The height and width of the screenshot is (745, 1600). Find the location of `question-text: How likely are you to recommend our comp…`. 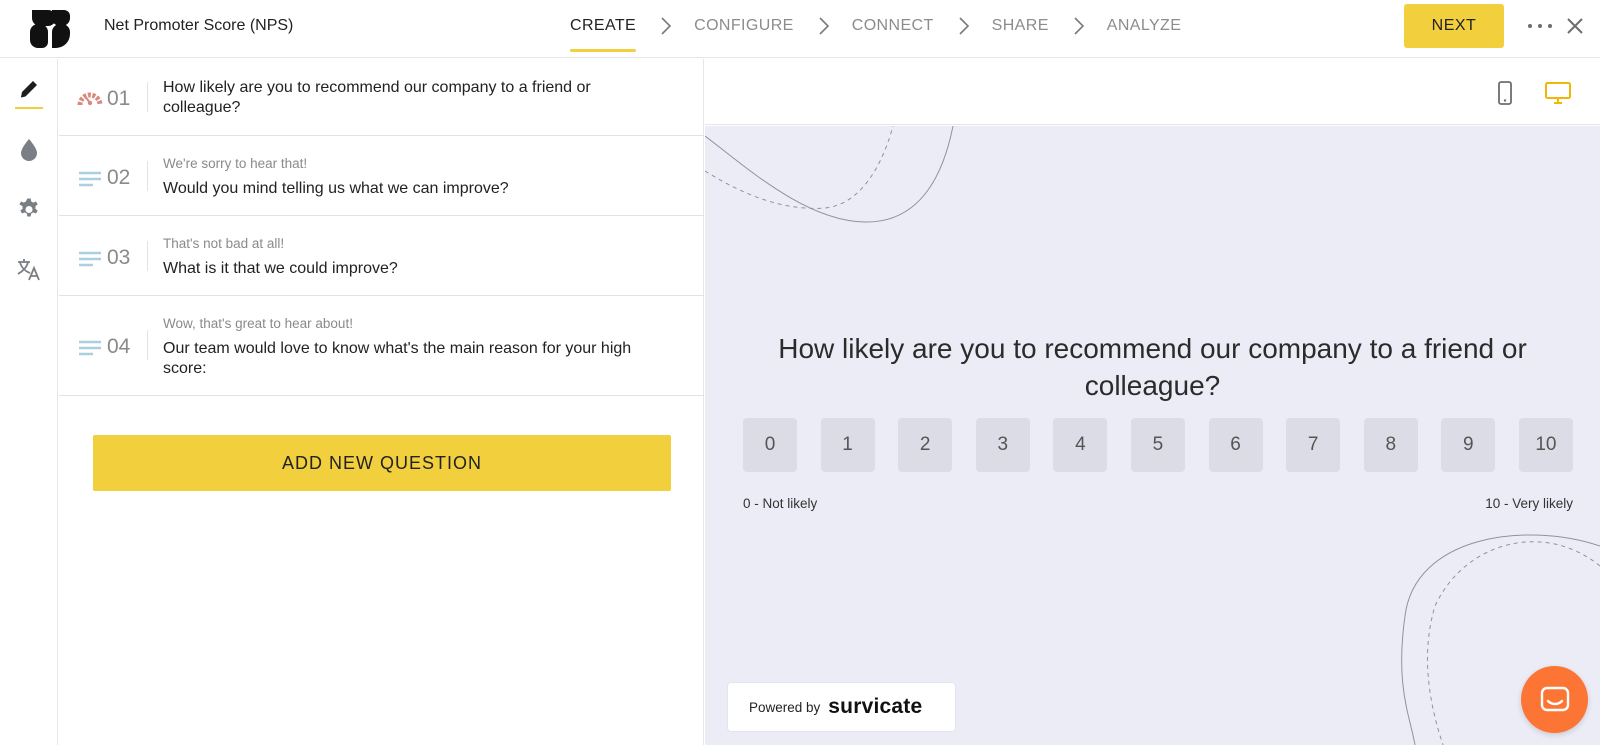

question-text: How likely are you to recommend our comp… is located at coordinates (377, 97).